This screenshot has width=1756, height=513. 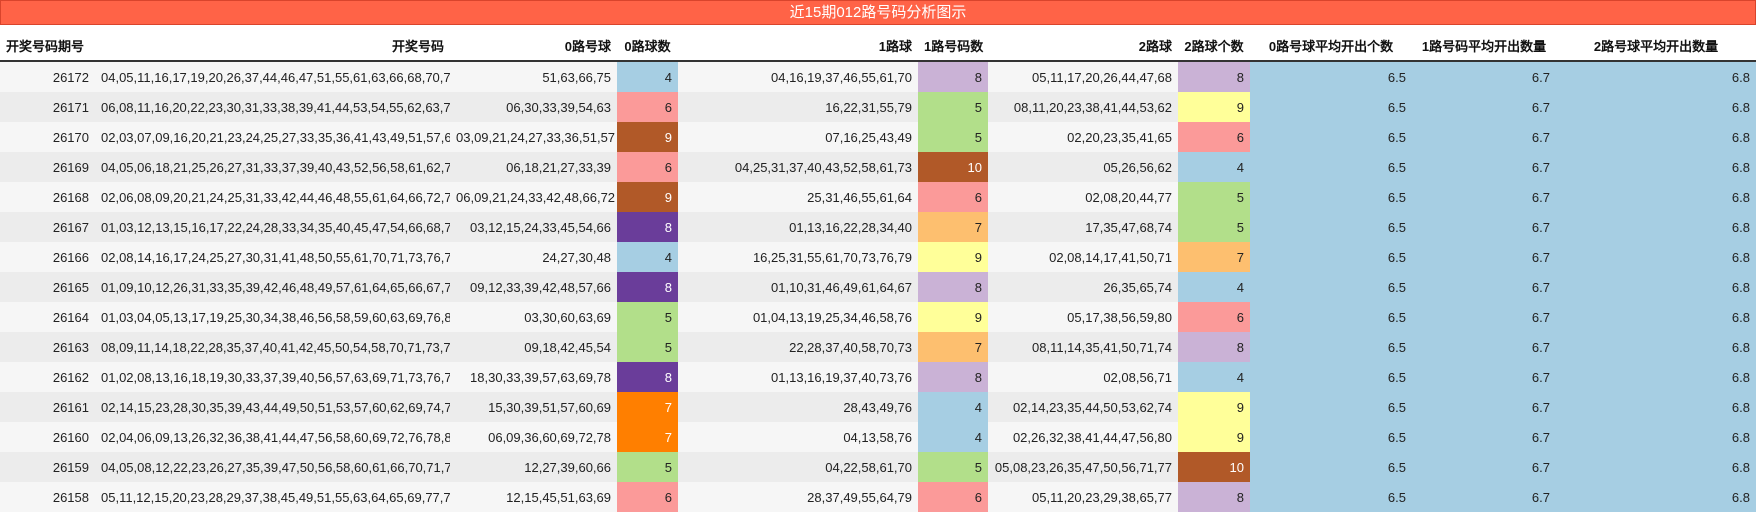 What do you see at coordinates (1214, 257) in the screenshot?
I see `route2-count-cell: 7` at bounding box center [1214, 257].